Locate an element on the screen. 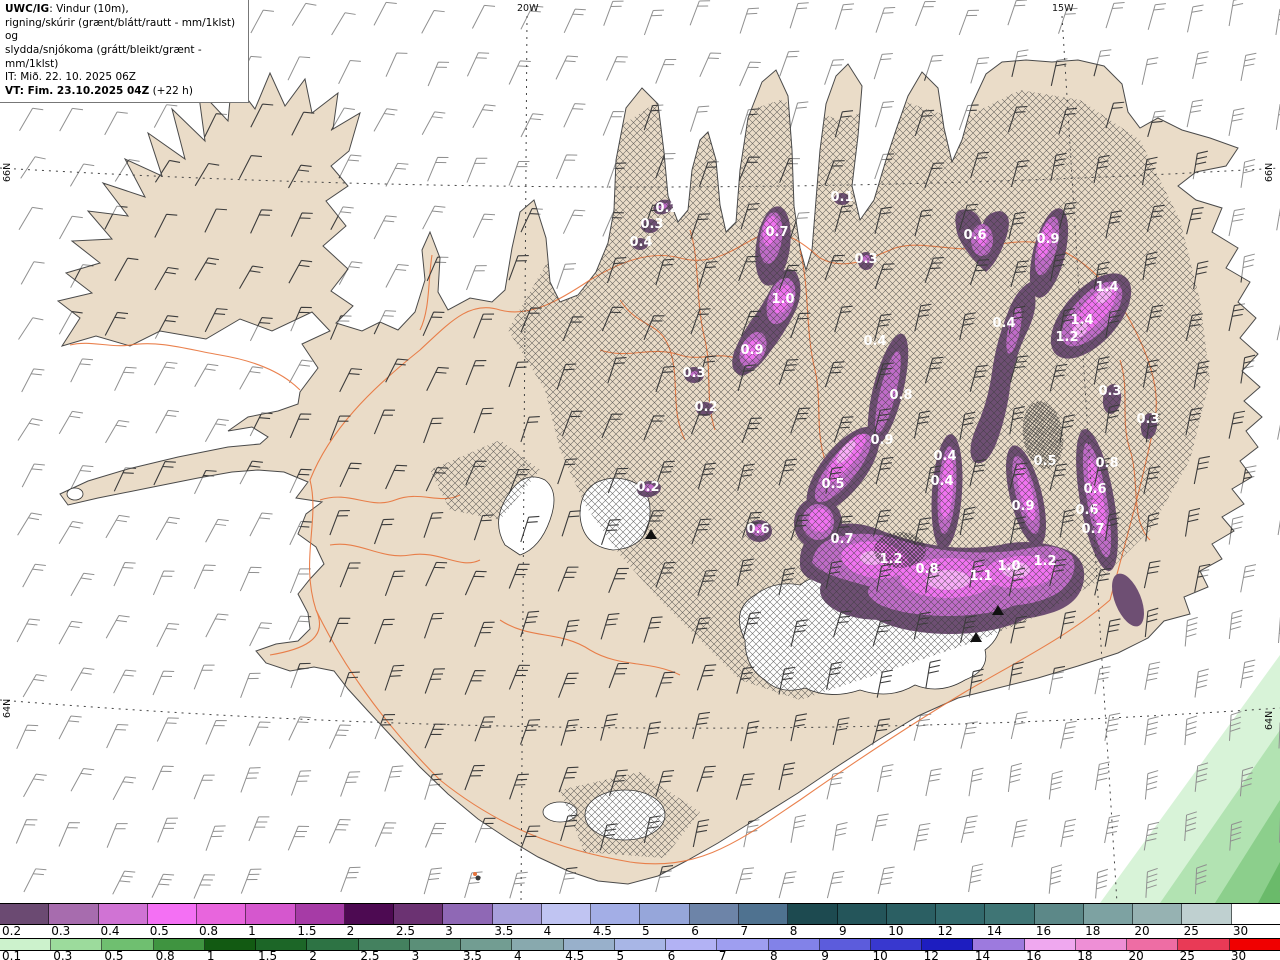 This screenshot has height=960, width=1280. rain-segment-label: 4 is located at coordinates (518, 954).